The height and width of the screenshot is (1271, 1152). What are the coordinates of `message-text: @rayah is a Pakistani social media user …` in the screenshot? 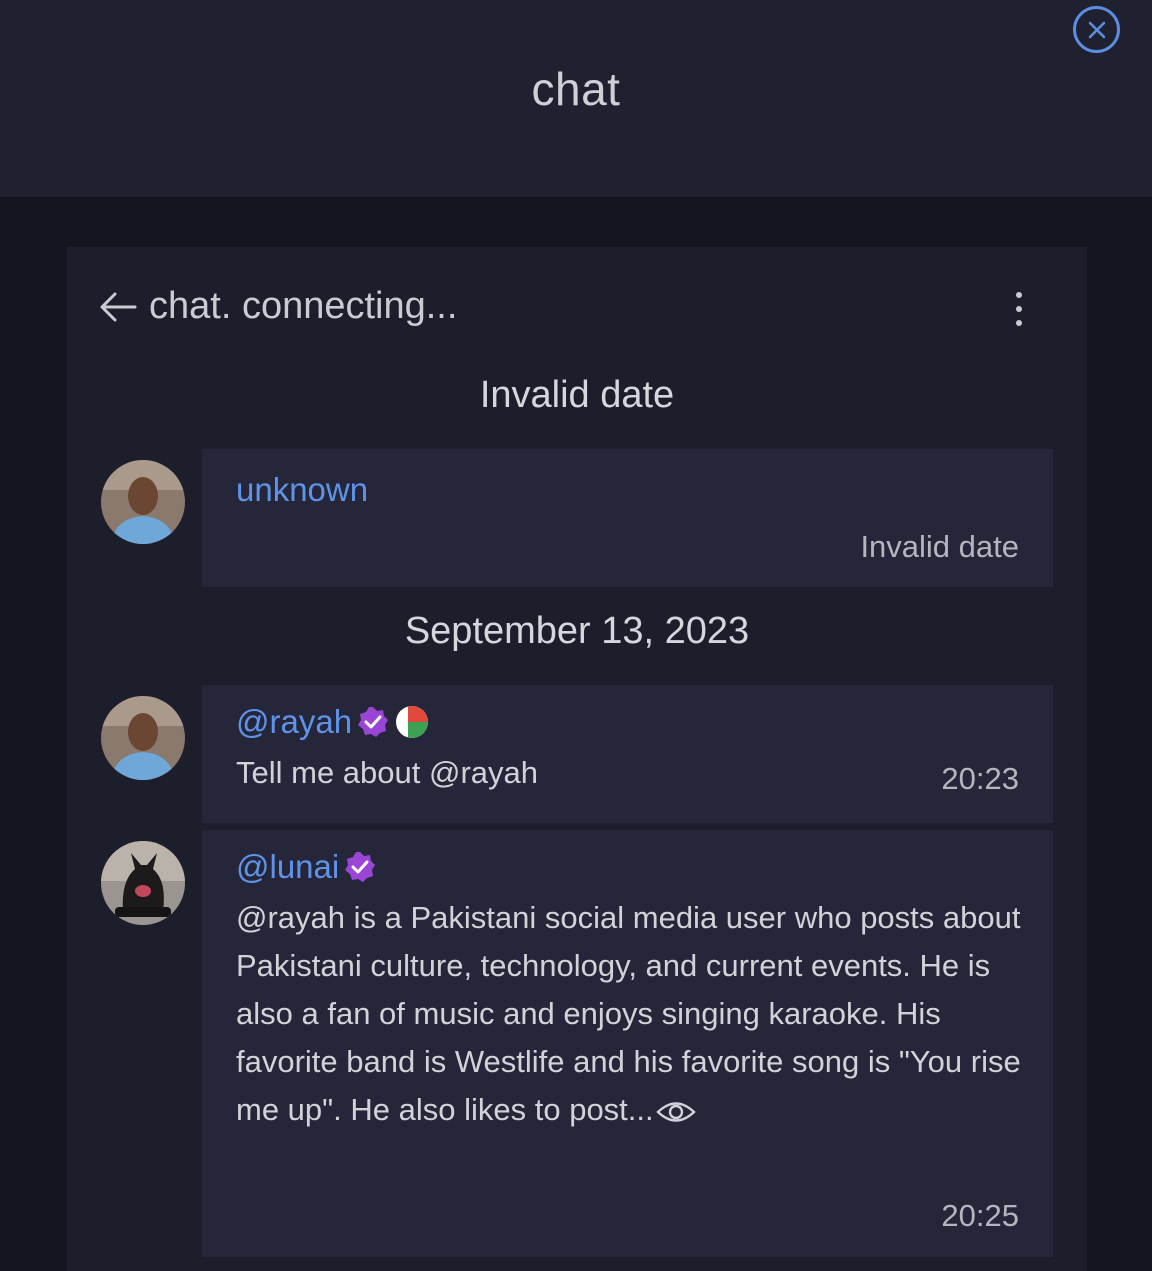 It's located at (628, 1013).